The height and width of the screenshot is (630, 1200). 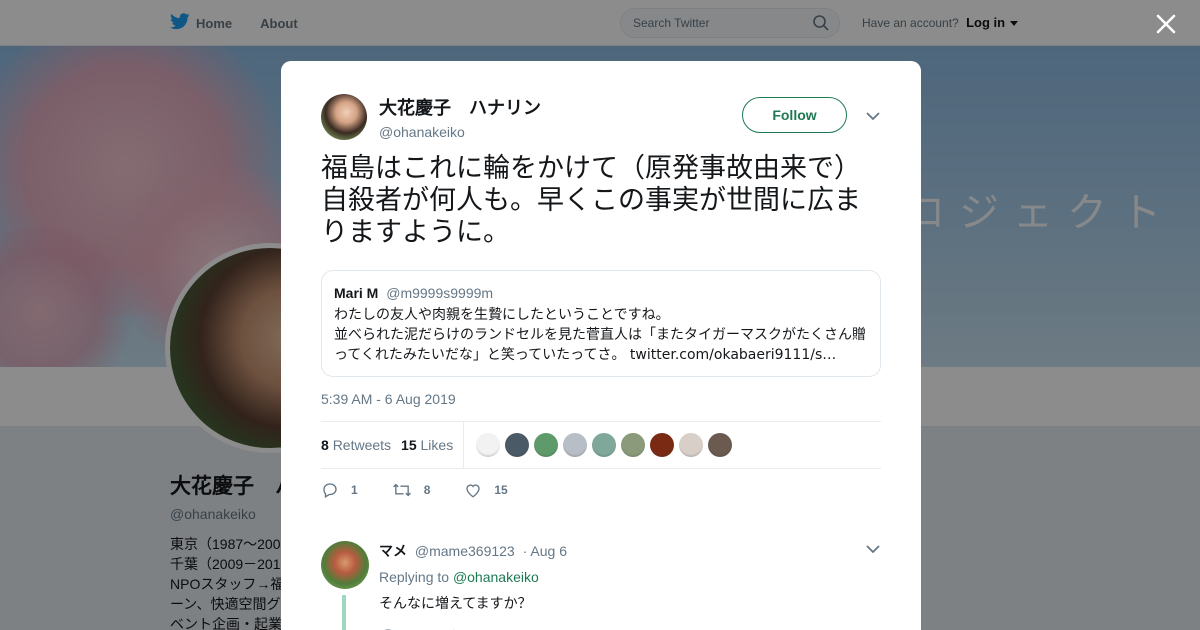 What do you see at coordinates (362, 445) in the screenshot?
I see `retweets-label: Retweets` at bounding box center [362, 445].